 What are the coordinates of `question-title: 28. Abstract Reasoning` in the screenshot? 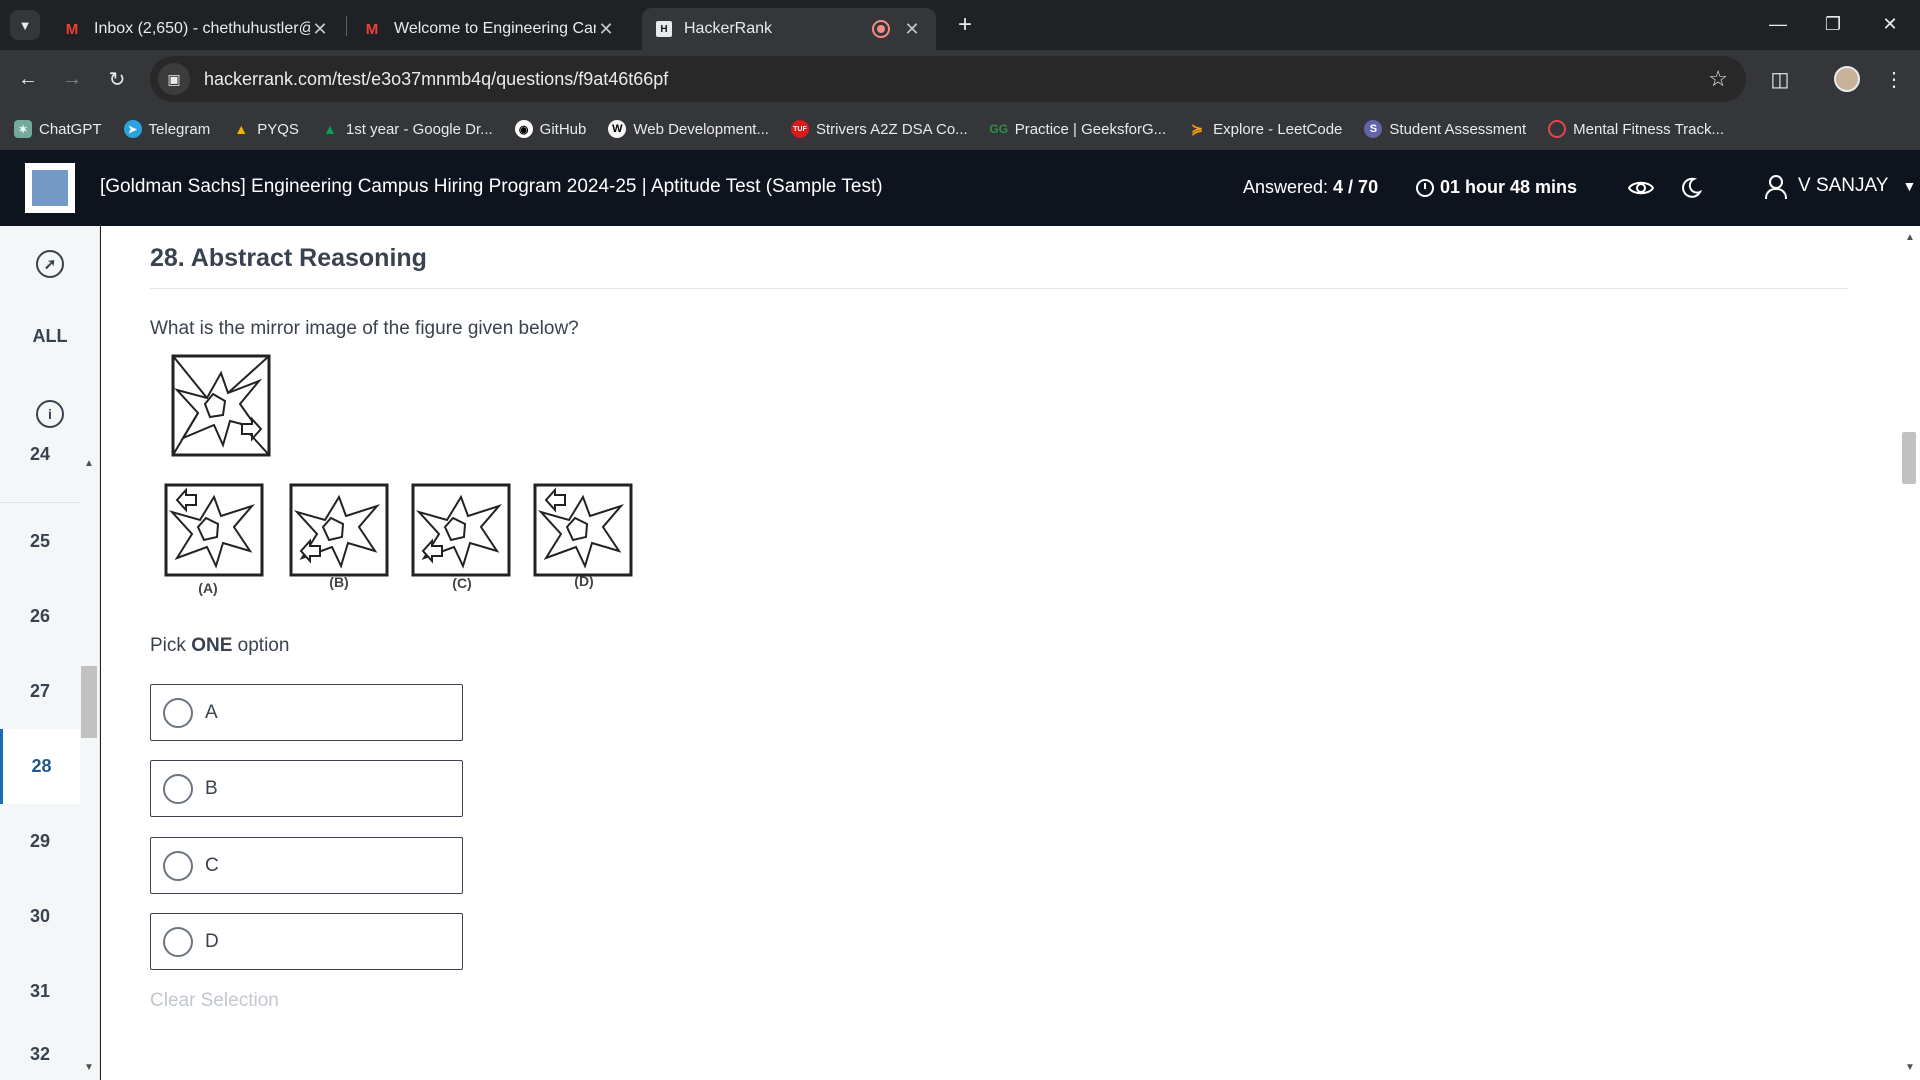 It's located at (288, 258).